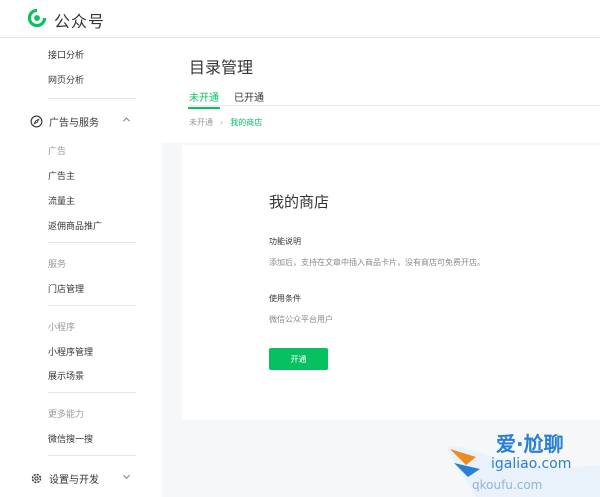 The width and height of the screenshot is (600, 497). I want to click on sidebar-item-publisher: 流量主, so click(61, 200).